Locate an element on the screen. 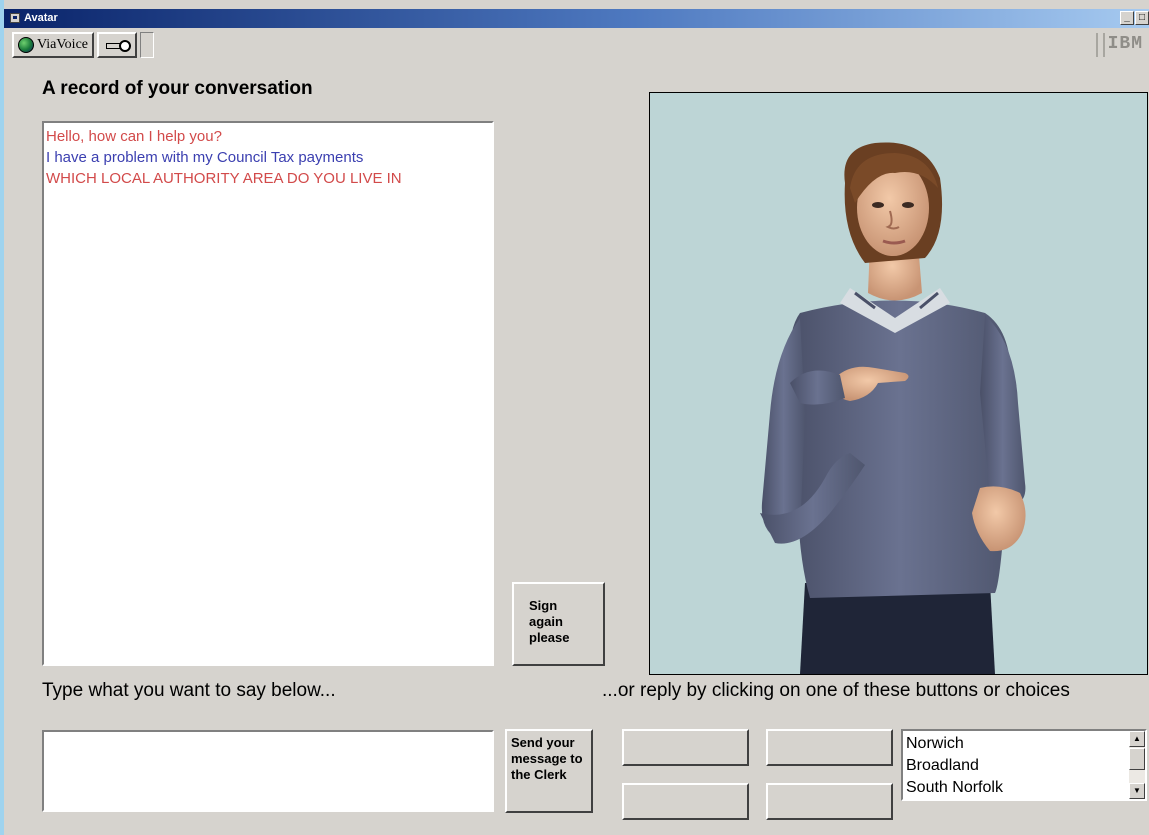 The height and width of the screenshot is (835, 1149). minimize-button: _ is located at coordinates (1127, 18).